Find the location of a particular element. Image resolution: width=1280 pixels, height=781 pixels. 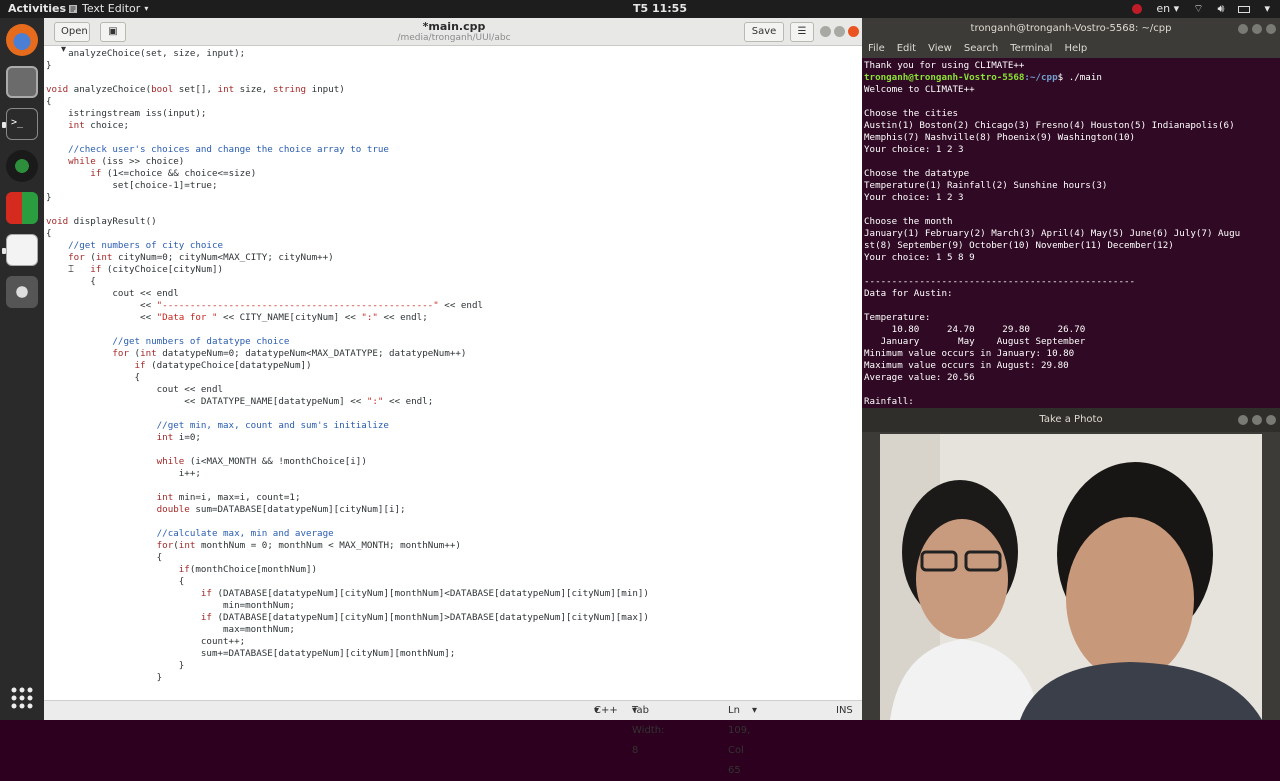

prompt-dir: :~/cpp is located at coordinates (1041, 77).